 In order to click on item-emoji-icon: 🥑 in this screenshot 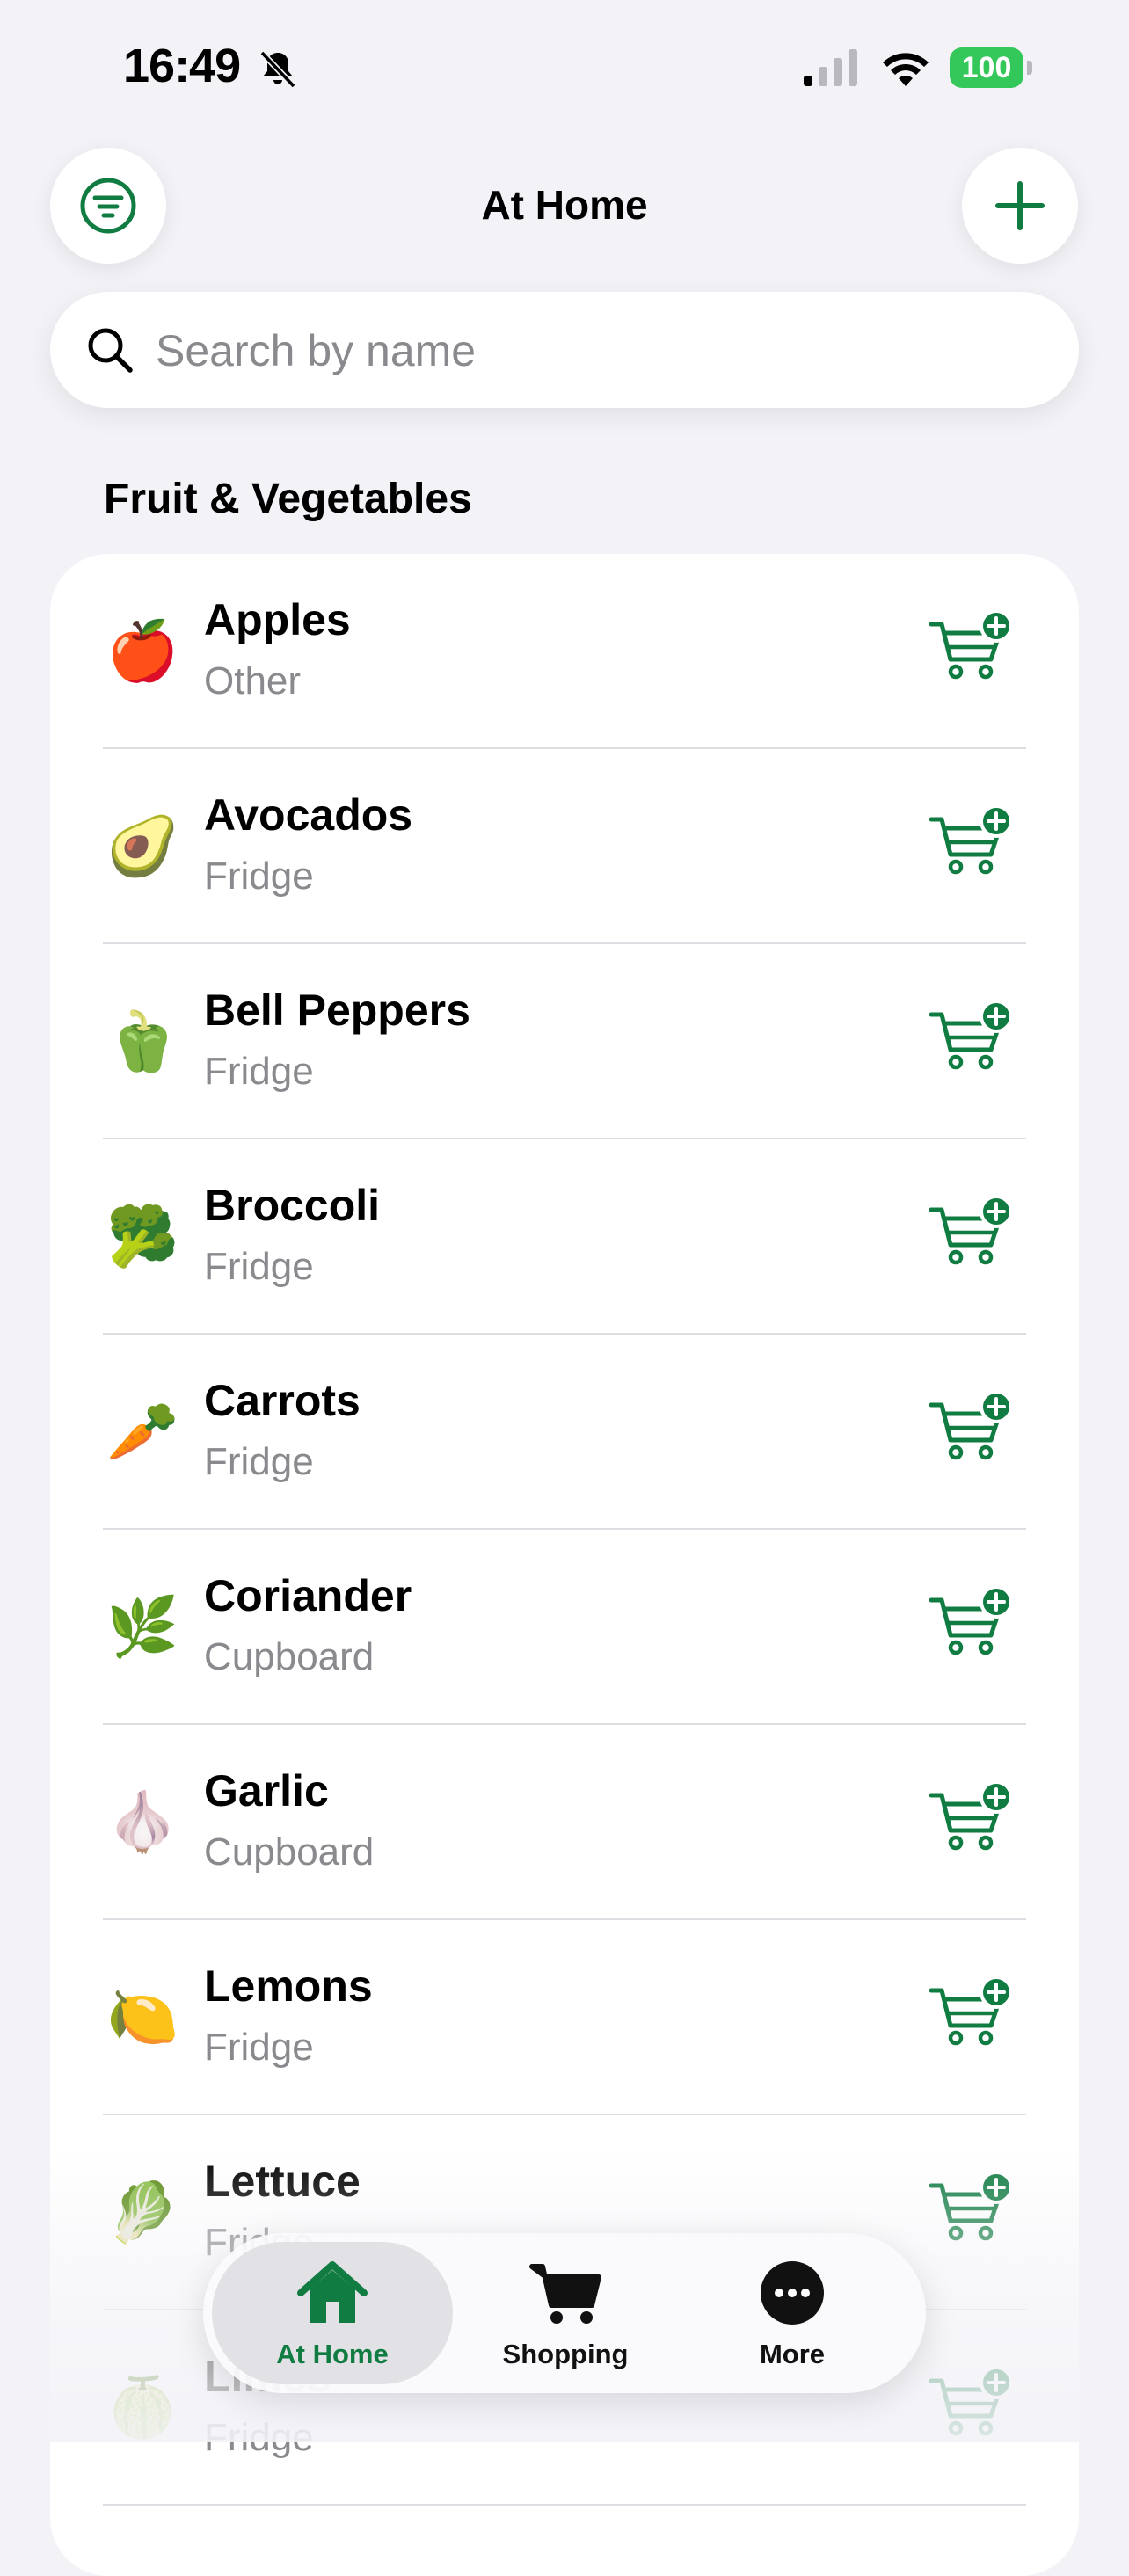, I will do `click(142, 845)`.